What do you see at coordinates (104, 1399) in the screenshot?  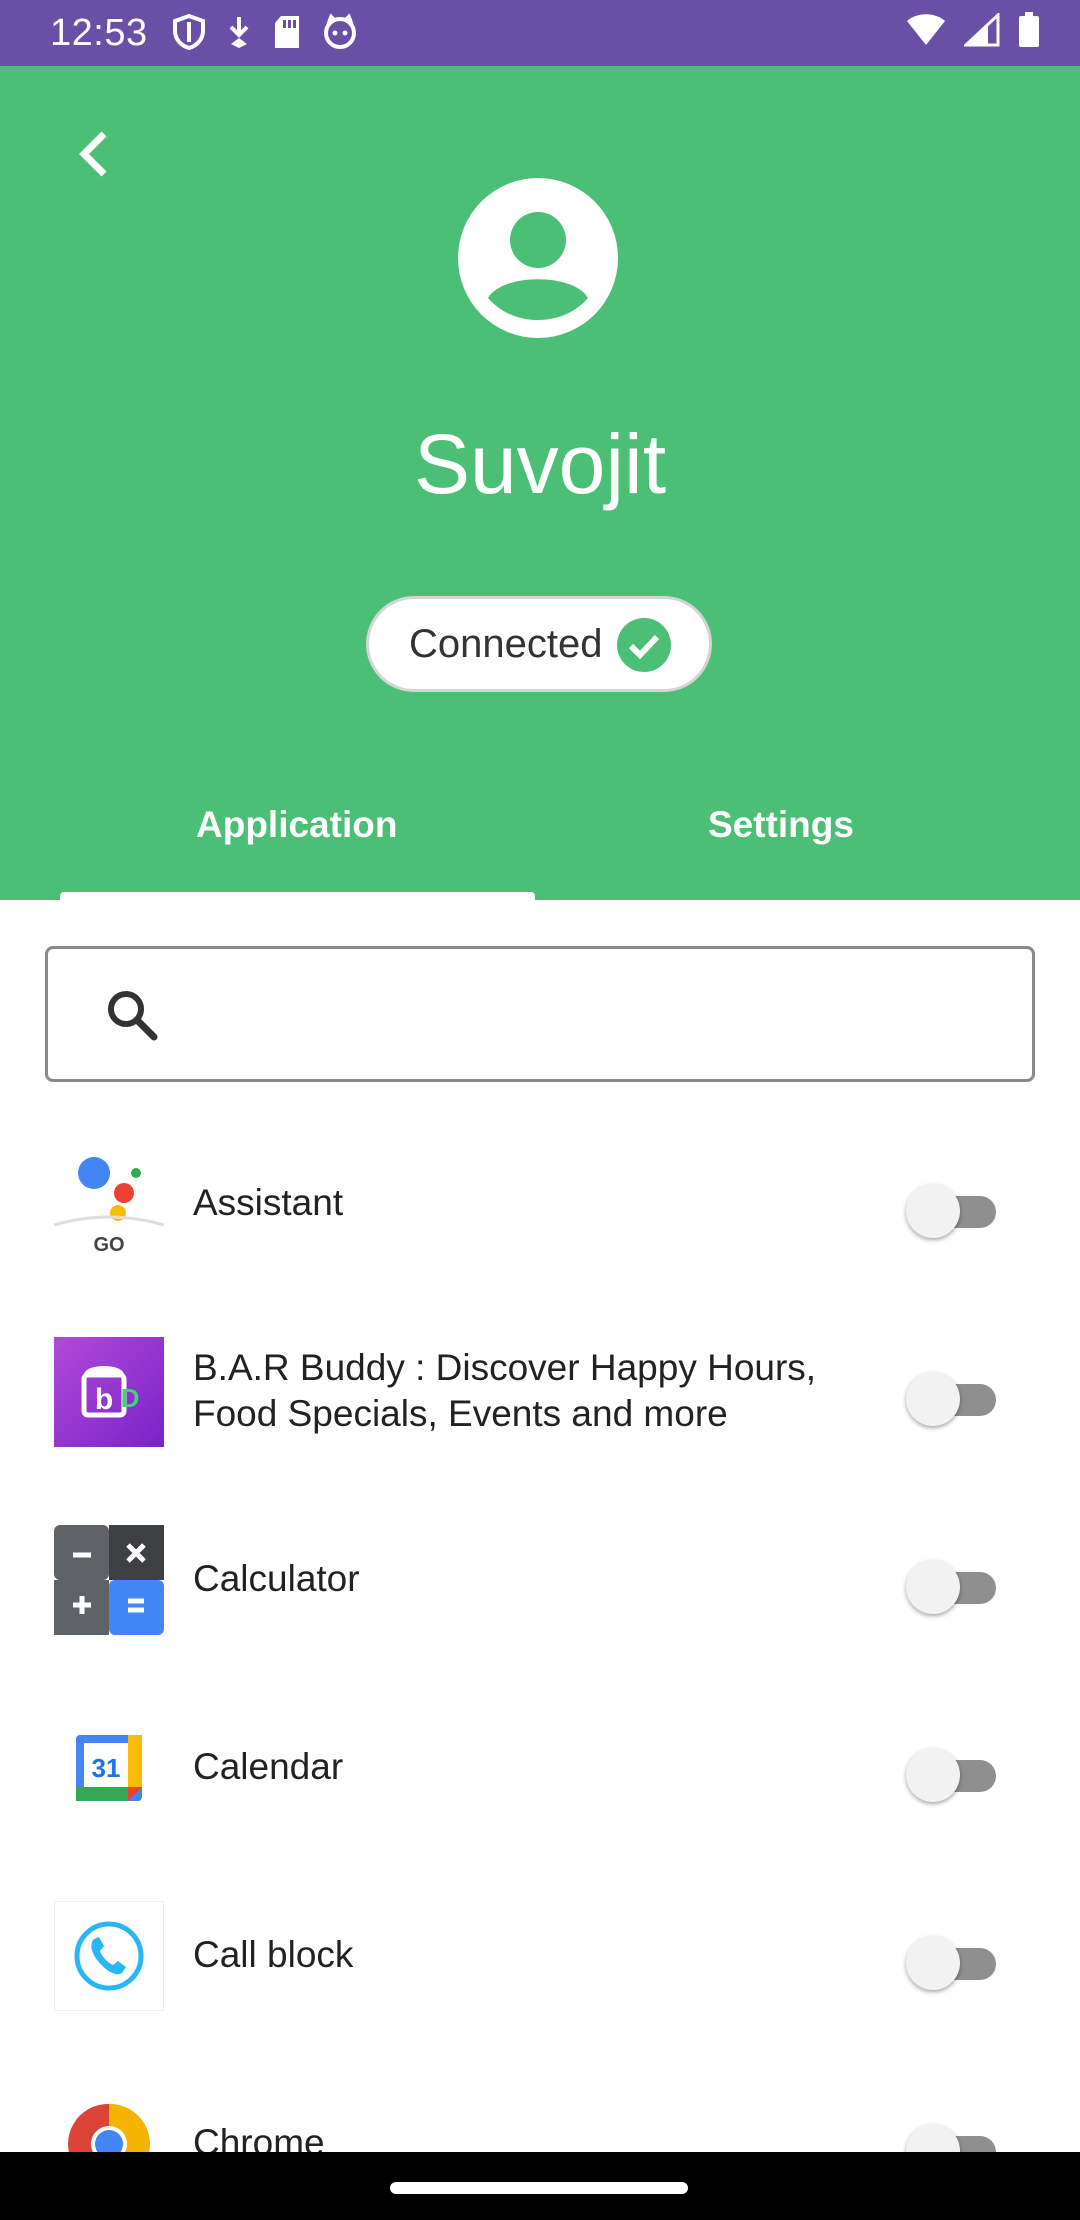 I see `svg-text: b` at bounding box center [104, 1399].